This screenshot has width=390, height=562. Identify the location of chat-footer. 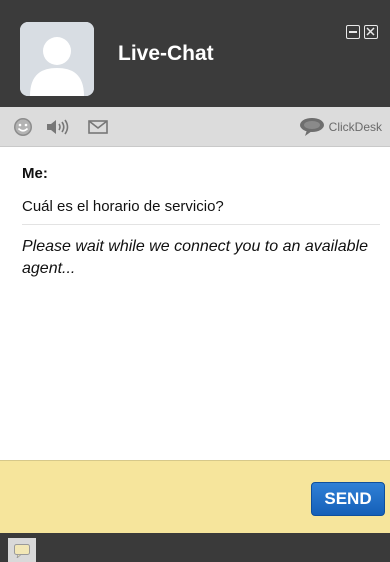
(195, 547).